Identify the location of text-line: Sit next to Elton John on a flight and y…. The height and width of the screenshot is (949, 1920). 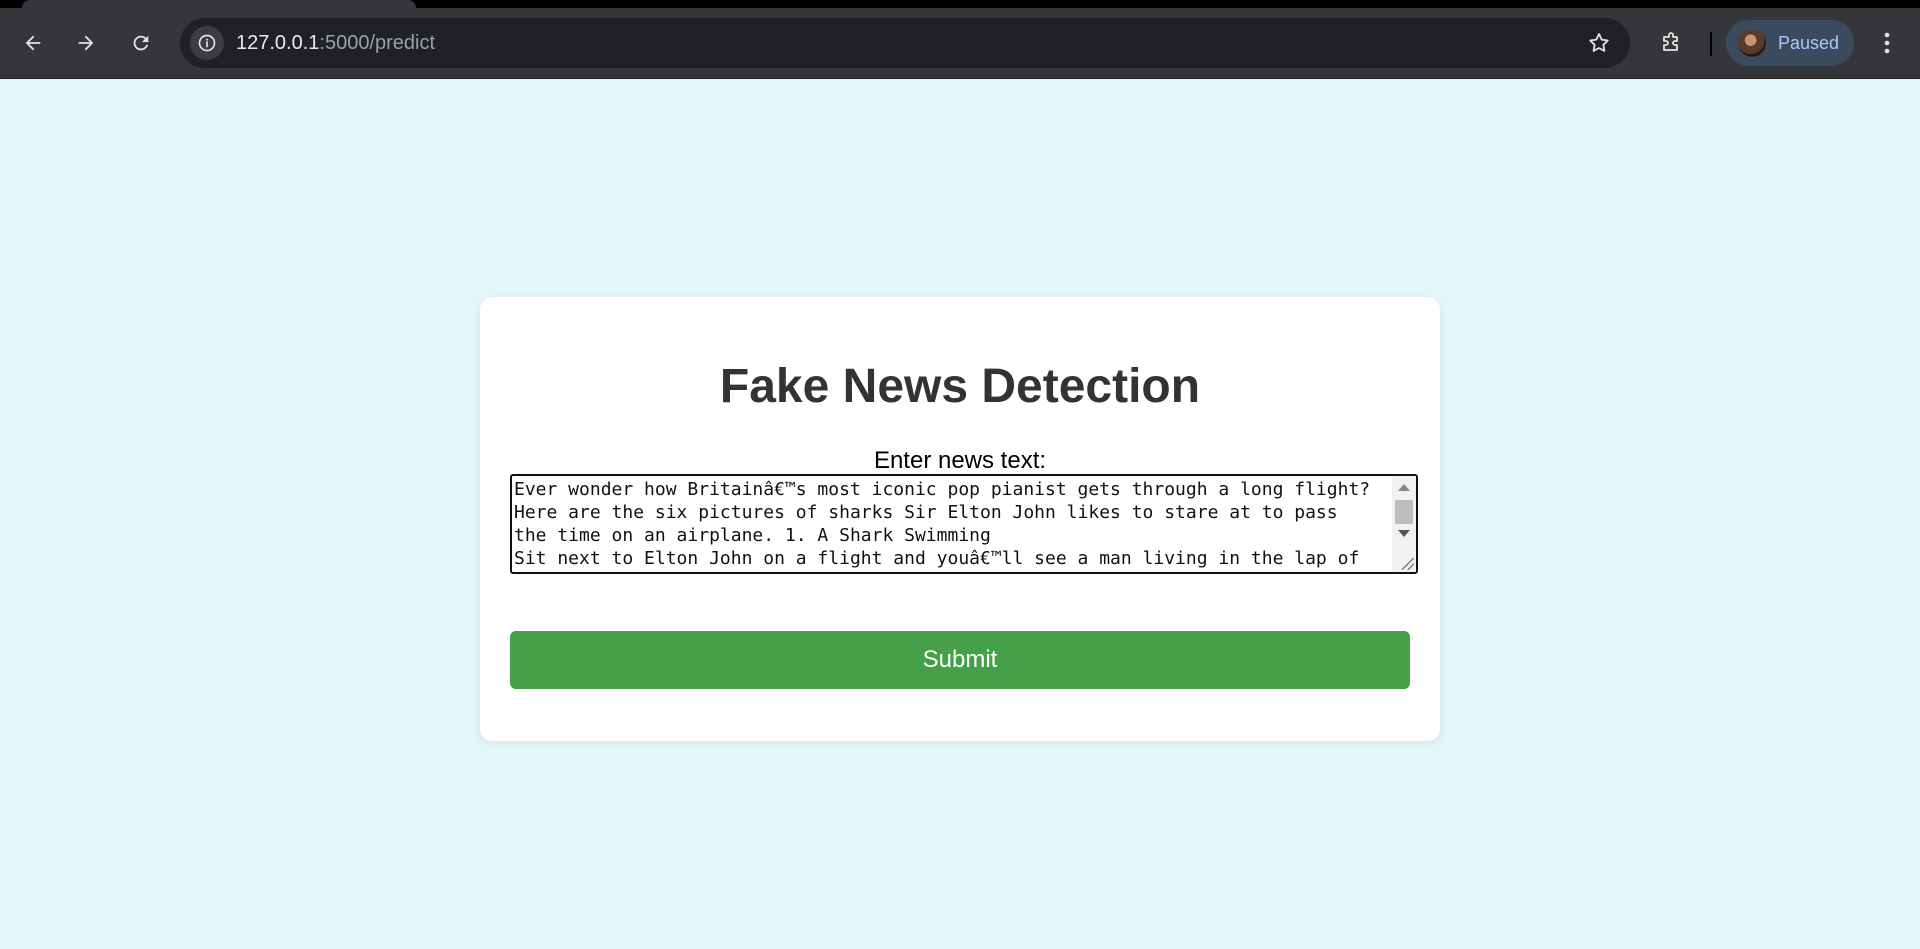
(937, 558).